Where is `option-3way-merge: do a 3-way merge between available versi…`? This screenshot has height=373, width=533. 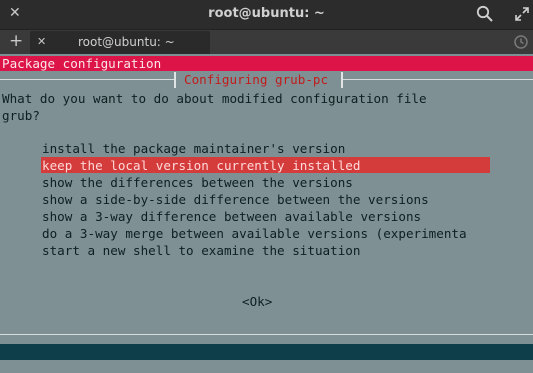 option-3way-merge: do a 3-way merge between available versi… is located at coordinates (254, 233).